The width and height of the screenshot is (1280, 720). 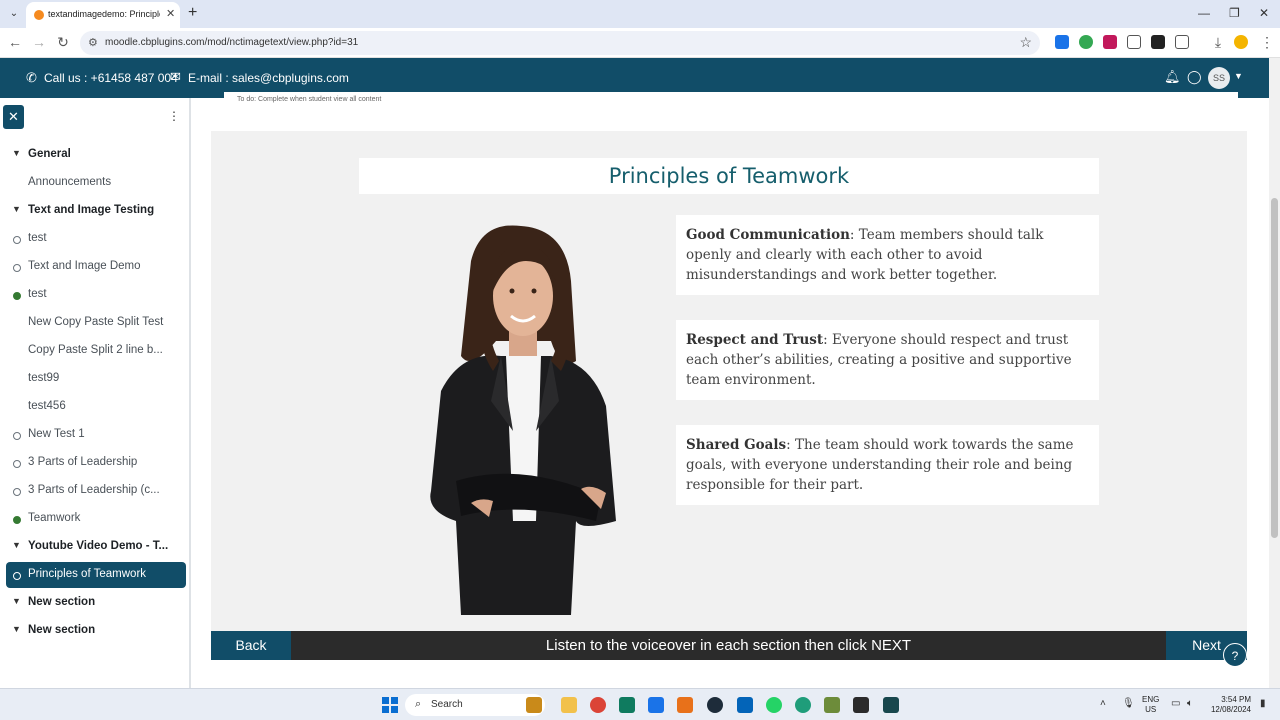 I want to click on back-arrow-icon: ←, so click(x=15, y=42).